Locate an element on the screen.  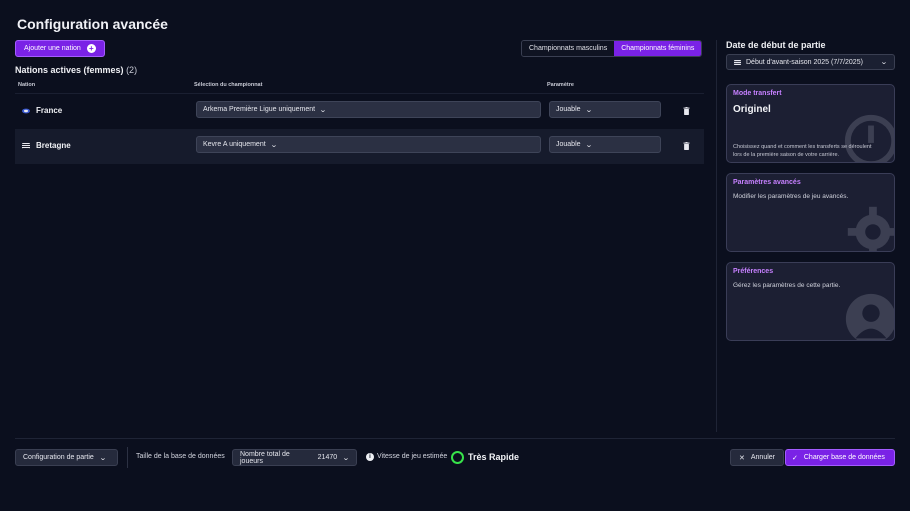
tab-womens-leagues: Championnats féminins is located at coordinates (658, 48).